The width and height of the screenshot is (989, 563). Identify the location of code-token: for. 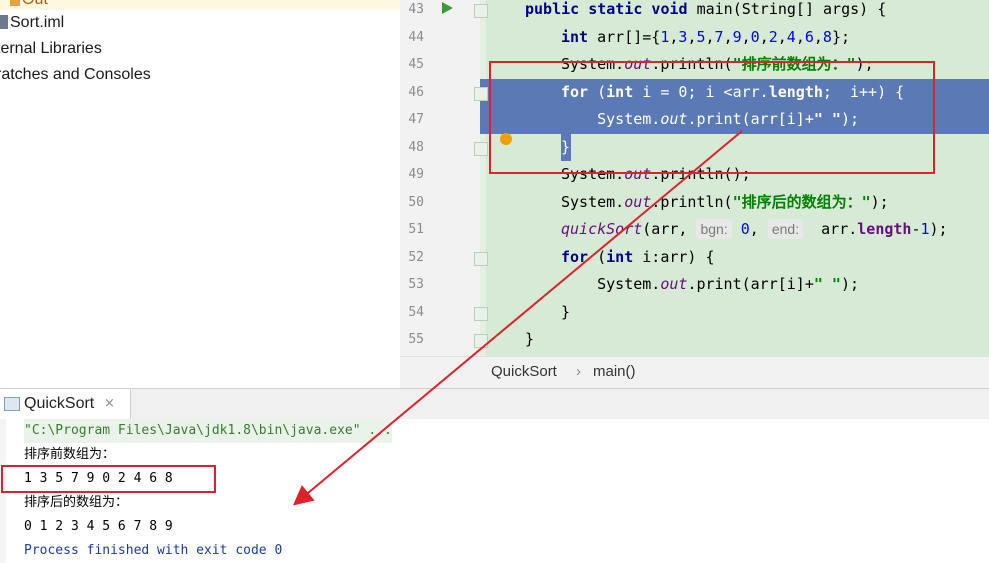
(579, 256).